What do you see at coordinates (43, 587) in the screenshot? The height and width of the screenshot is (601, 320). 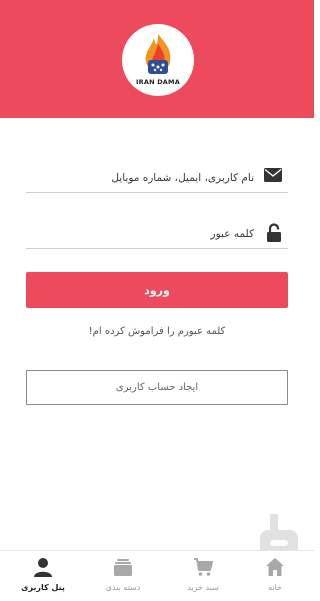 I see `nav-label: پنل کاربری` at bounding box center [43, 587].